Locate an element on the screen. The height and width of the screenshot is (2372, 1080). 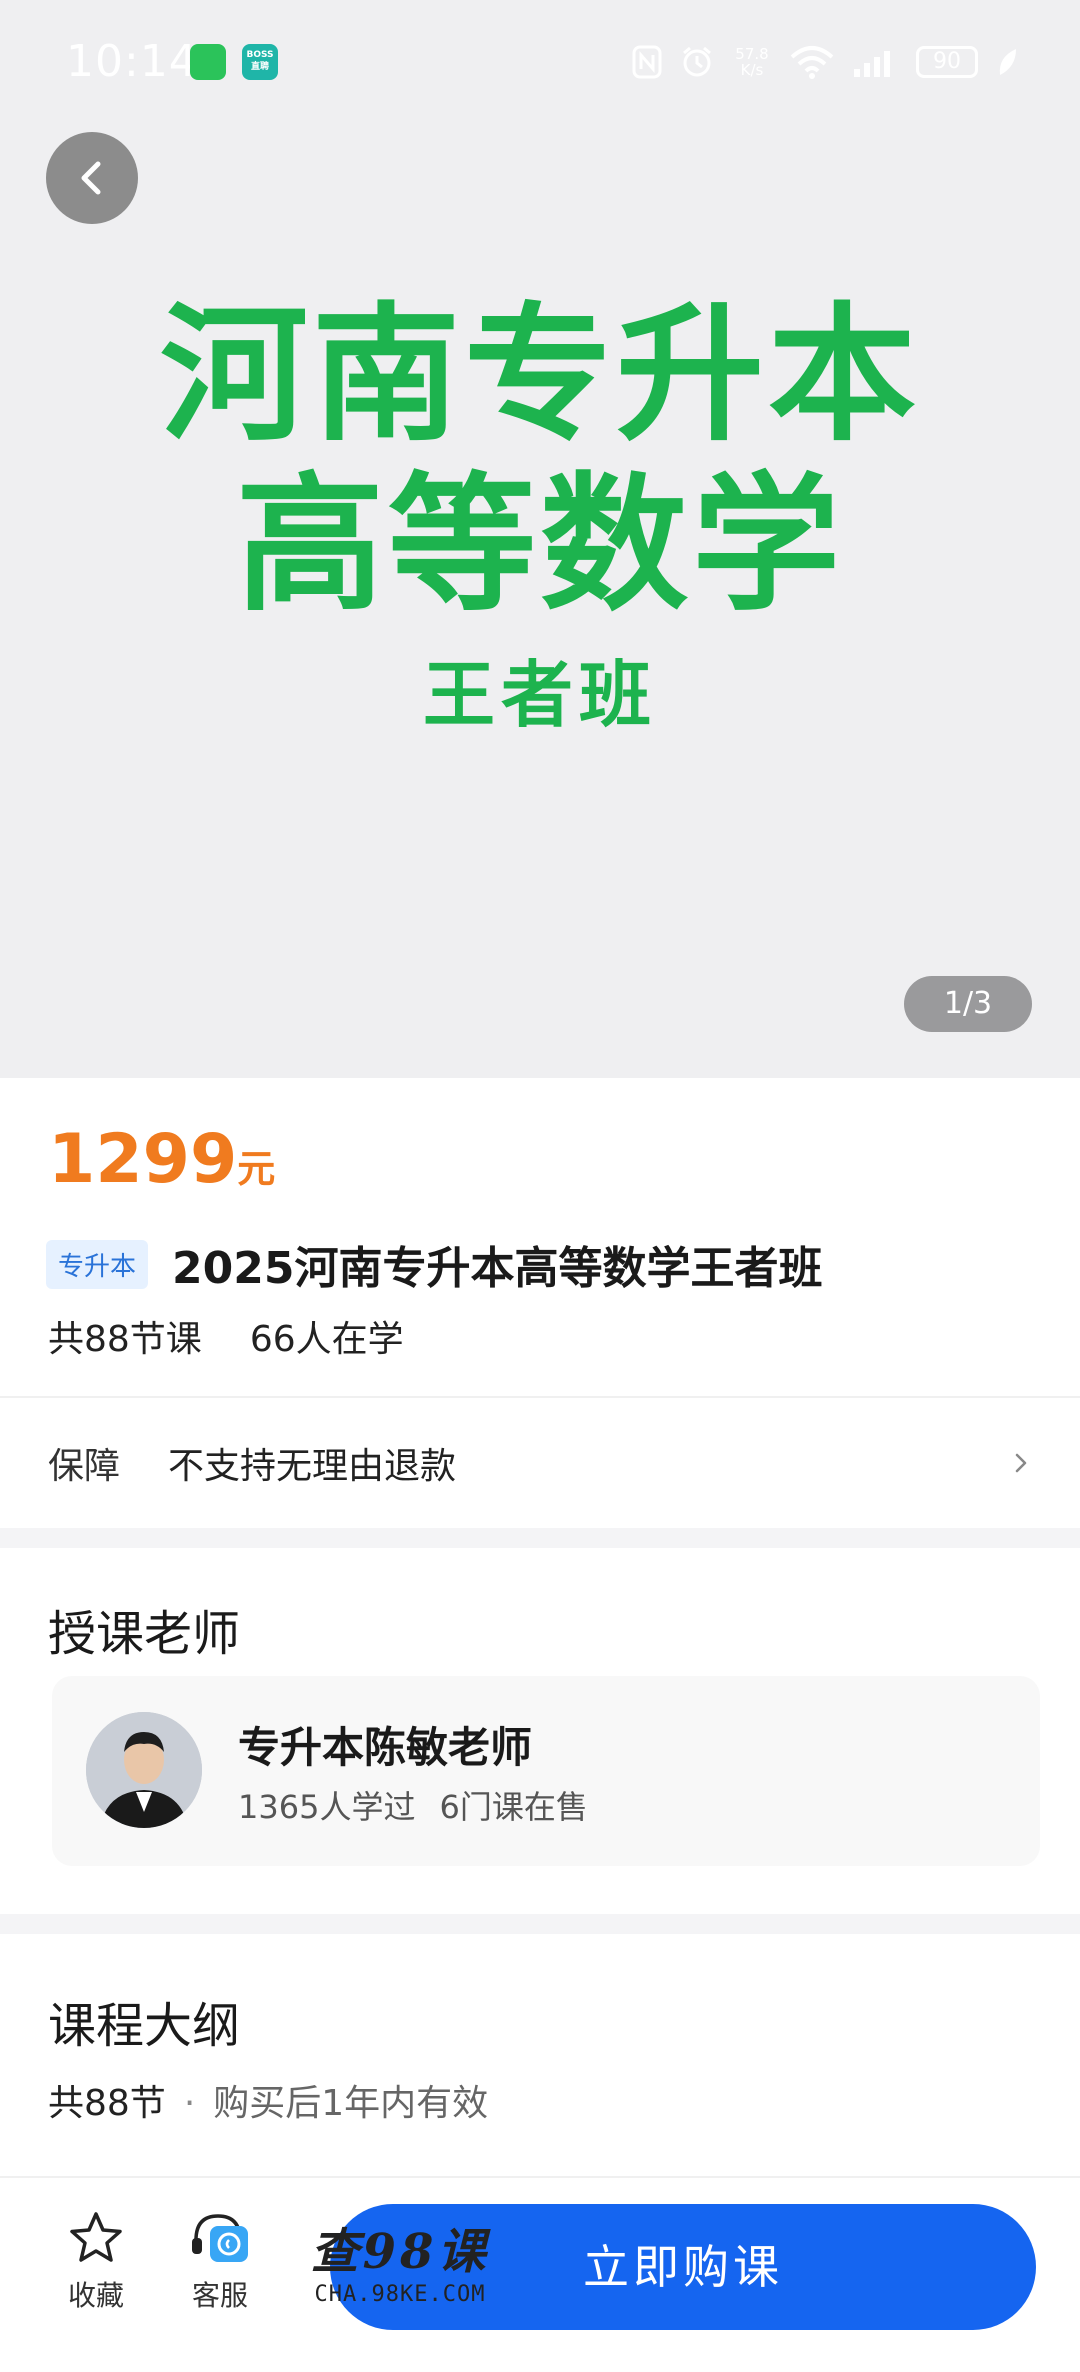
nfc-icon is located at coordinates (647, 62).